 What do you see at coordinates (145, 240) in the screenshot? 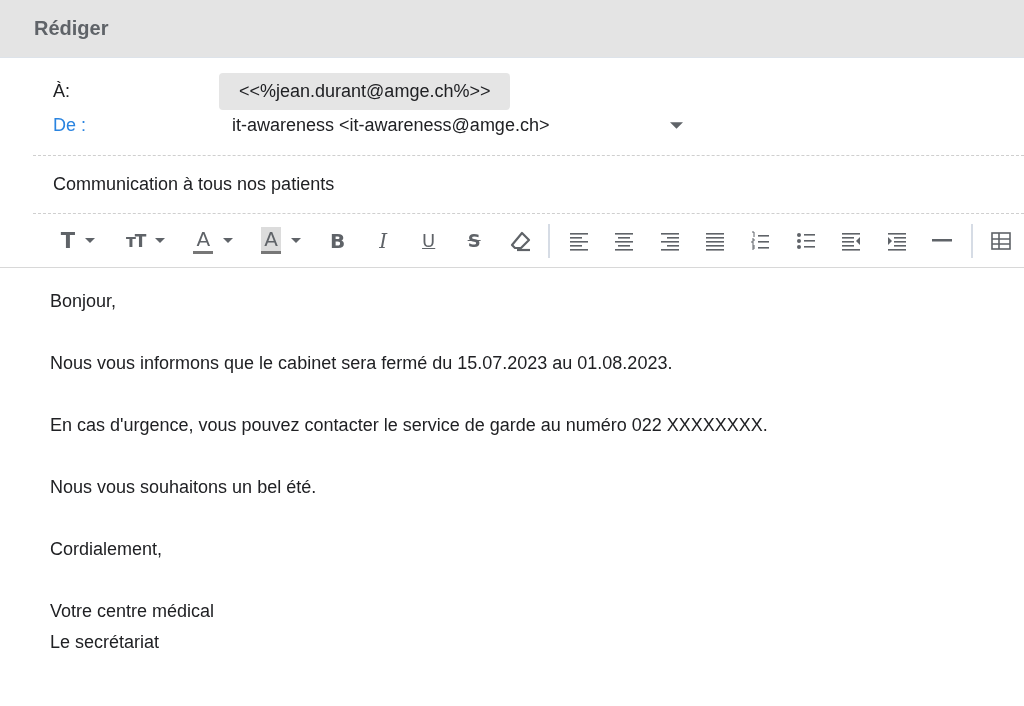
I see `font-size-button: тT` at bounding box center [145, 240].